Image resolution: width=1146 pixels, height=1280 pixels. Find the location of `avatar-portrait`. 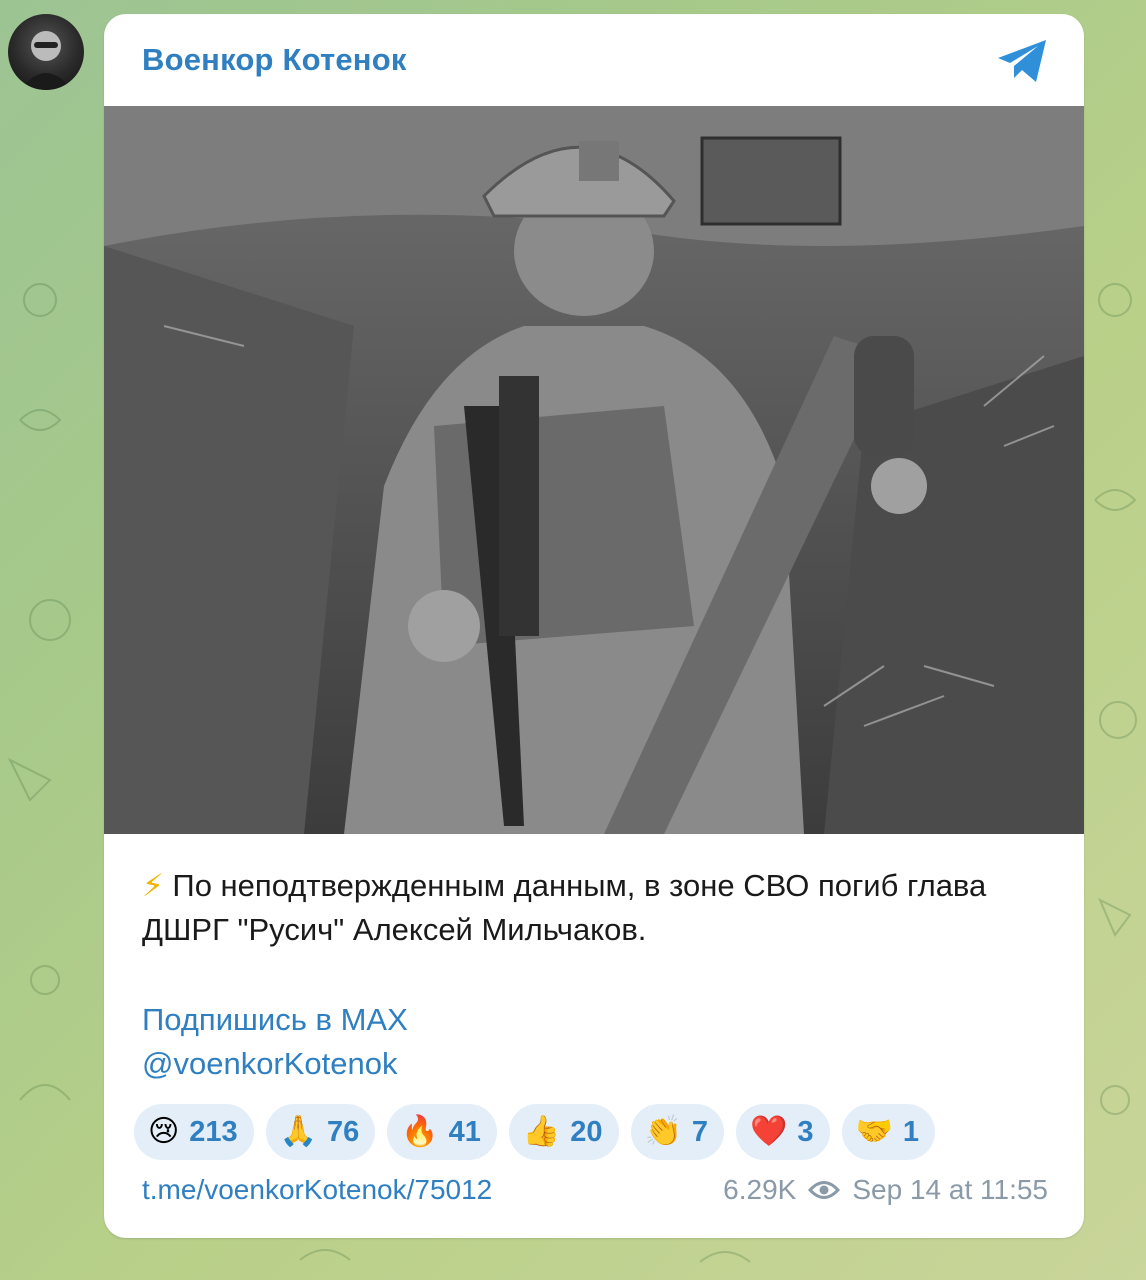

avatar-portrait is located at coordinates (46, 60).